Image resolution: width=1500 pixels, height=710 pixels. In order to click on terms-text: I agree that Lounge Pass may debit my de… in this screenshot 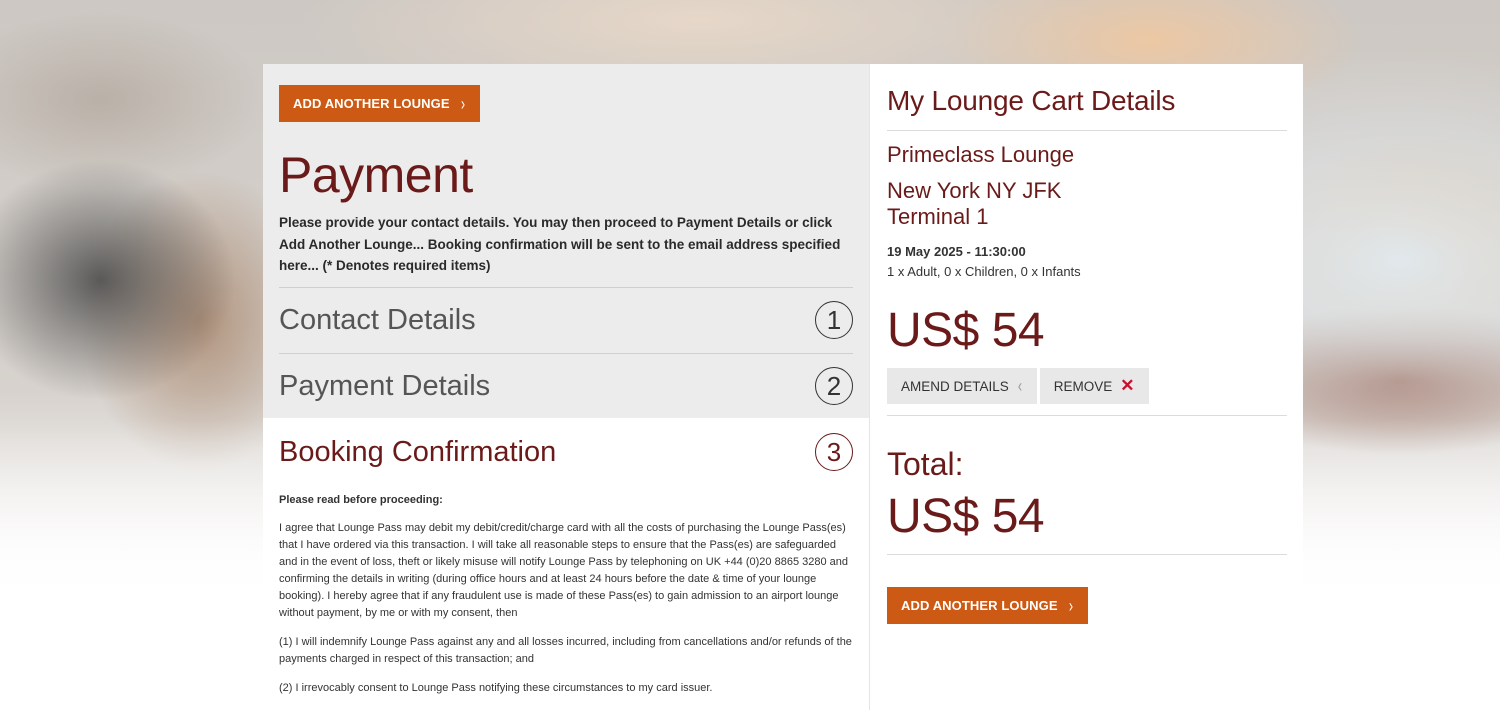, I will do `click(566, 608)`.